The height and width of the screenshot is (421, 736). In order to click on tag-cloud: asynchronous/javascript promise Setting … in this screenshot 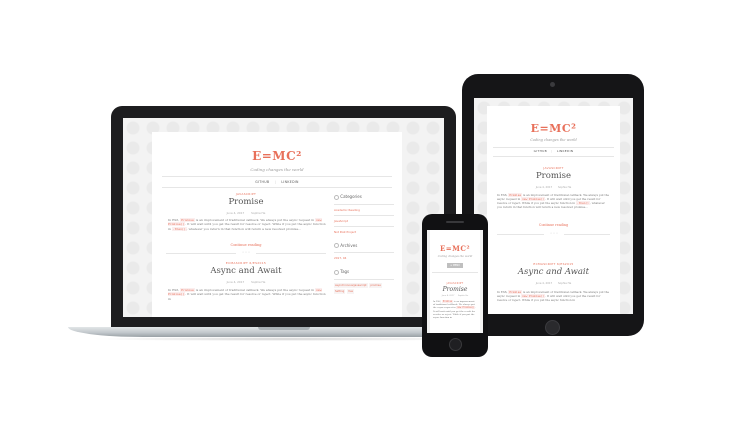, I will do `click(364, 288)`.